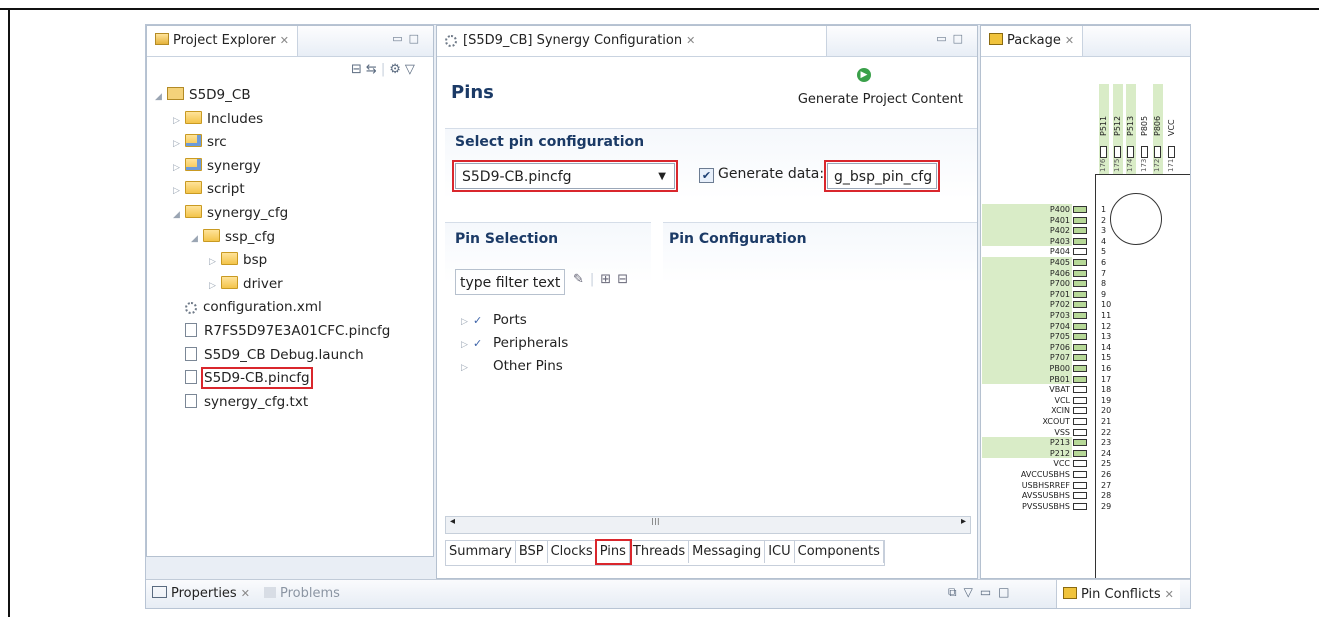  Describe the element at coordinates (1171, 129) in the screenshot. I see `top-pin: VCC 171` at that location.